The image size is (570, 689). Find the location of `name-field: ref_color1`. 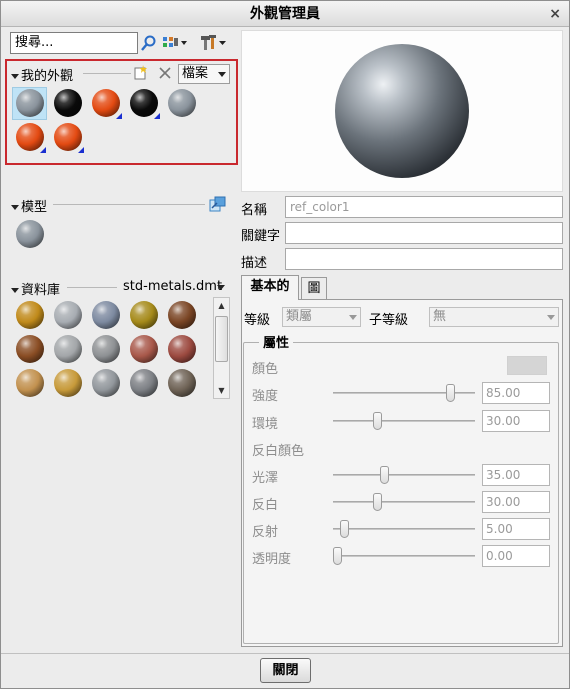

name-field: ref_color1 is located at coordinates (424, 207).